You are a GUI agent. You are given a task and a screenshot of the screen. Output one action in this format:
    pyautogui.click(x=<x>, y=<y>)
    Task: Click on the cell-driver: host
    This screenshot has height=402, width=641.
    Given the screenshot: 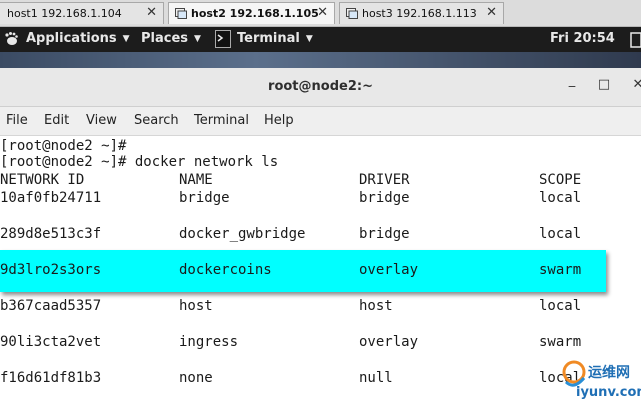 What is the action you would take?
    pyautogui.click(x=376, y=306)
    